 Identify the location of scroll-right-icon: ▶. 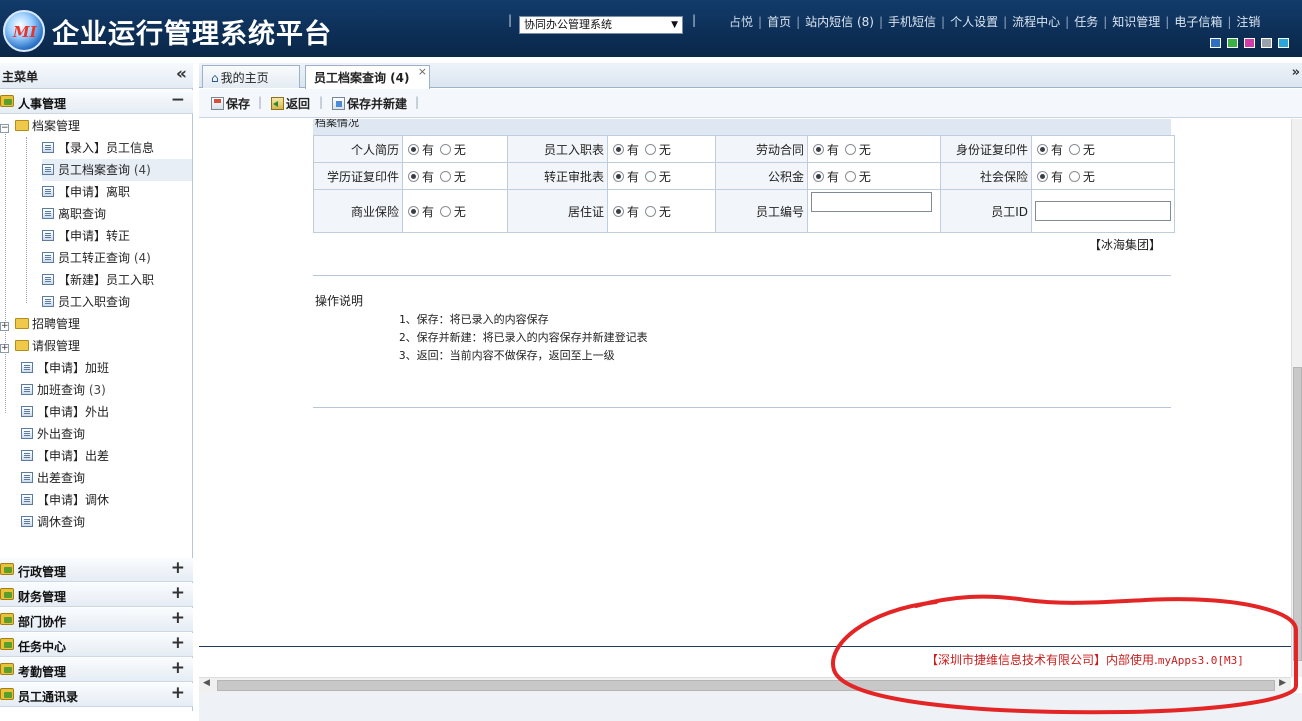
(1282, 683).